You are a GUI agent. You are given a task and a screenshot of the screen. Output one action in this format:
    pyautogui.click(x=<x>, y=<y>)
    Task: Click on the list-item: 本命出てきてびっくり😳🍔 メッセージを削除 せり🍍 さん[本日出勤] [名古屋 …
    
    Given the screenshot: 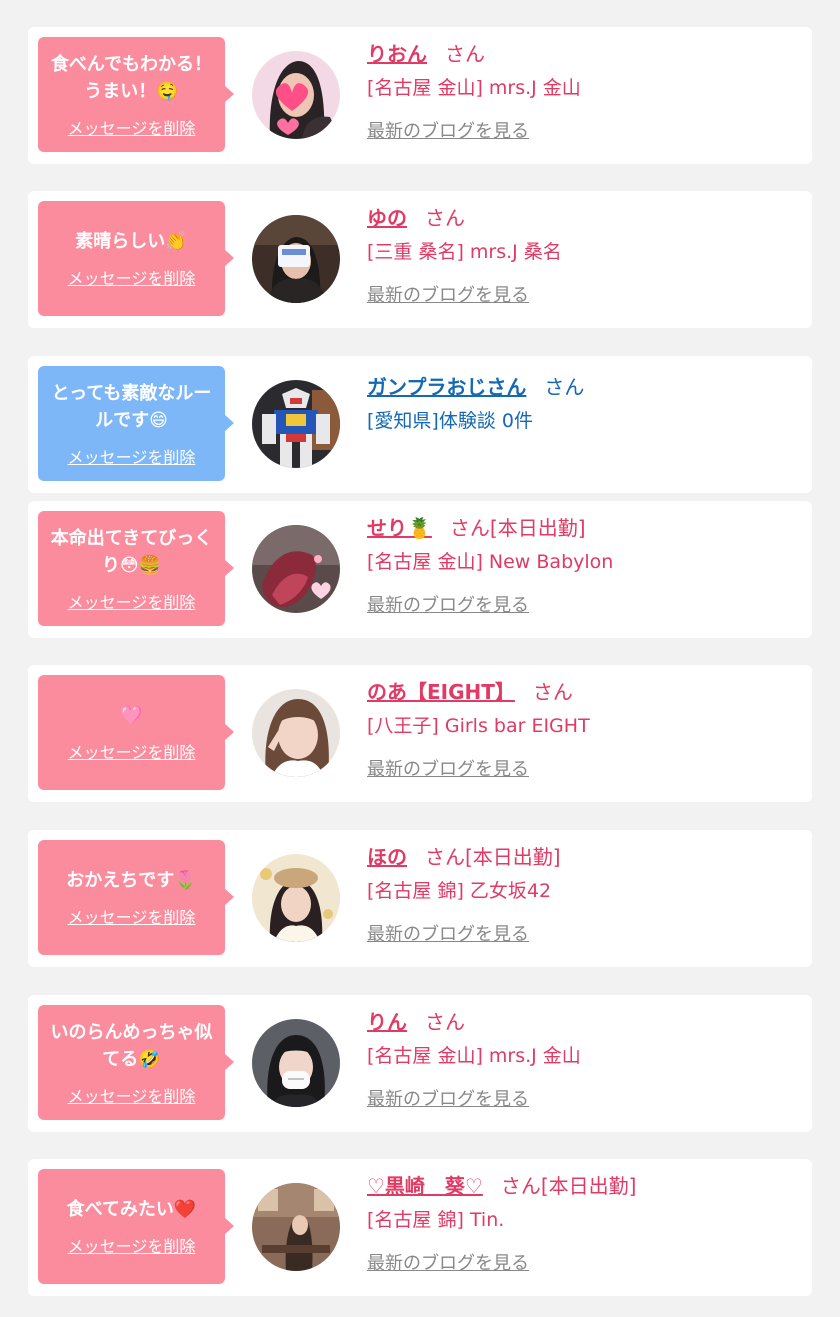 What is the action you would take?
    pyautogui.click(x=420, y=569)
    